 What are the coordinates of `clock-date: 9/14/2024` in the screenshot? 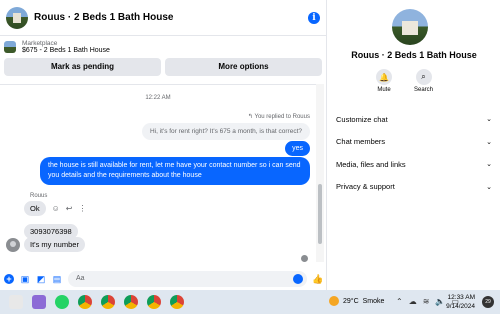 It's located at (460, 306).